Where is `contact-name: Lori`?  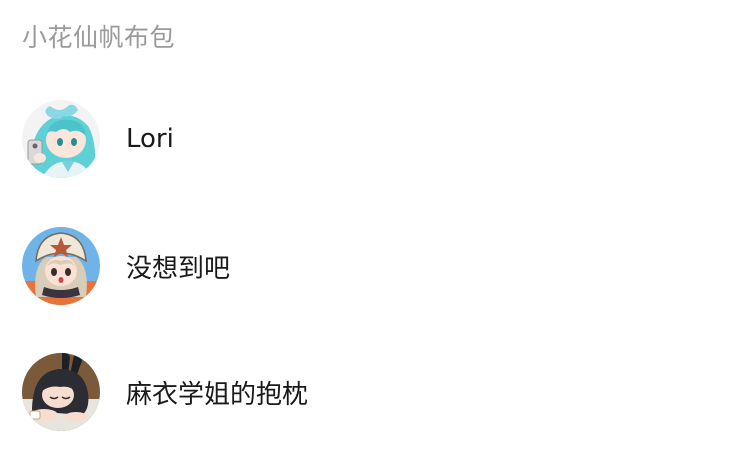
contact-name: Lori is located at coordinates (150, 139).